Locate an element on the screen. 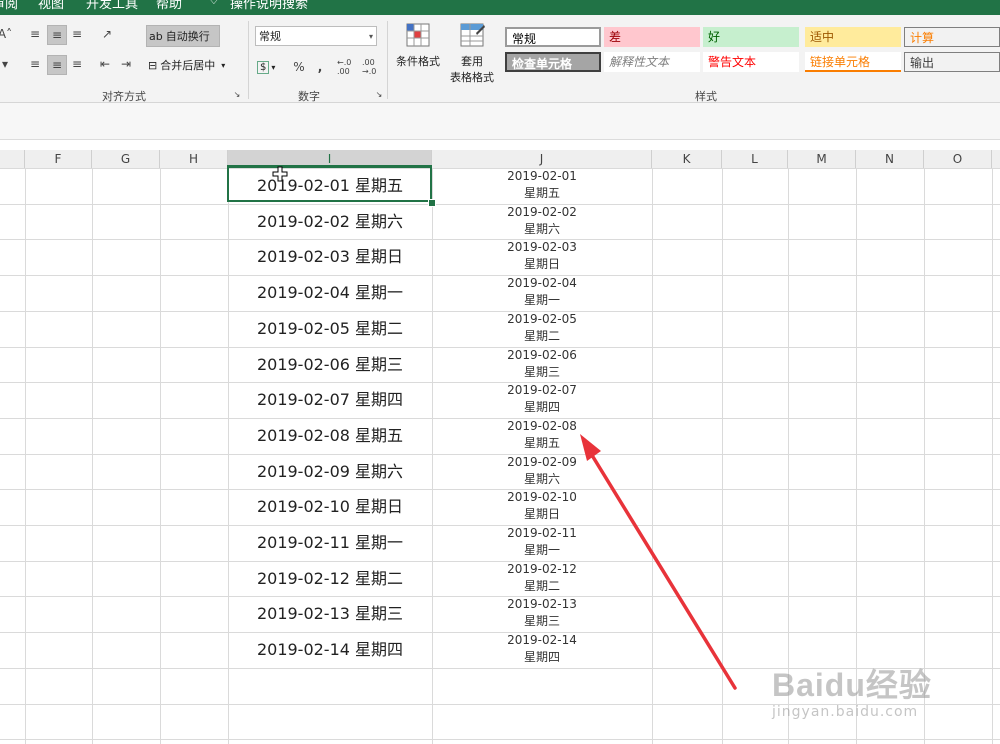 This screenshot has width=1000, height=744. orientation-icon: ↗ is located at coordinates (107, 34).